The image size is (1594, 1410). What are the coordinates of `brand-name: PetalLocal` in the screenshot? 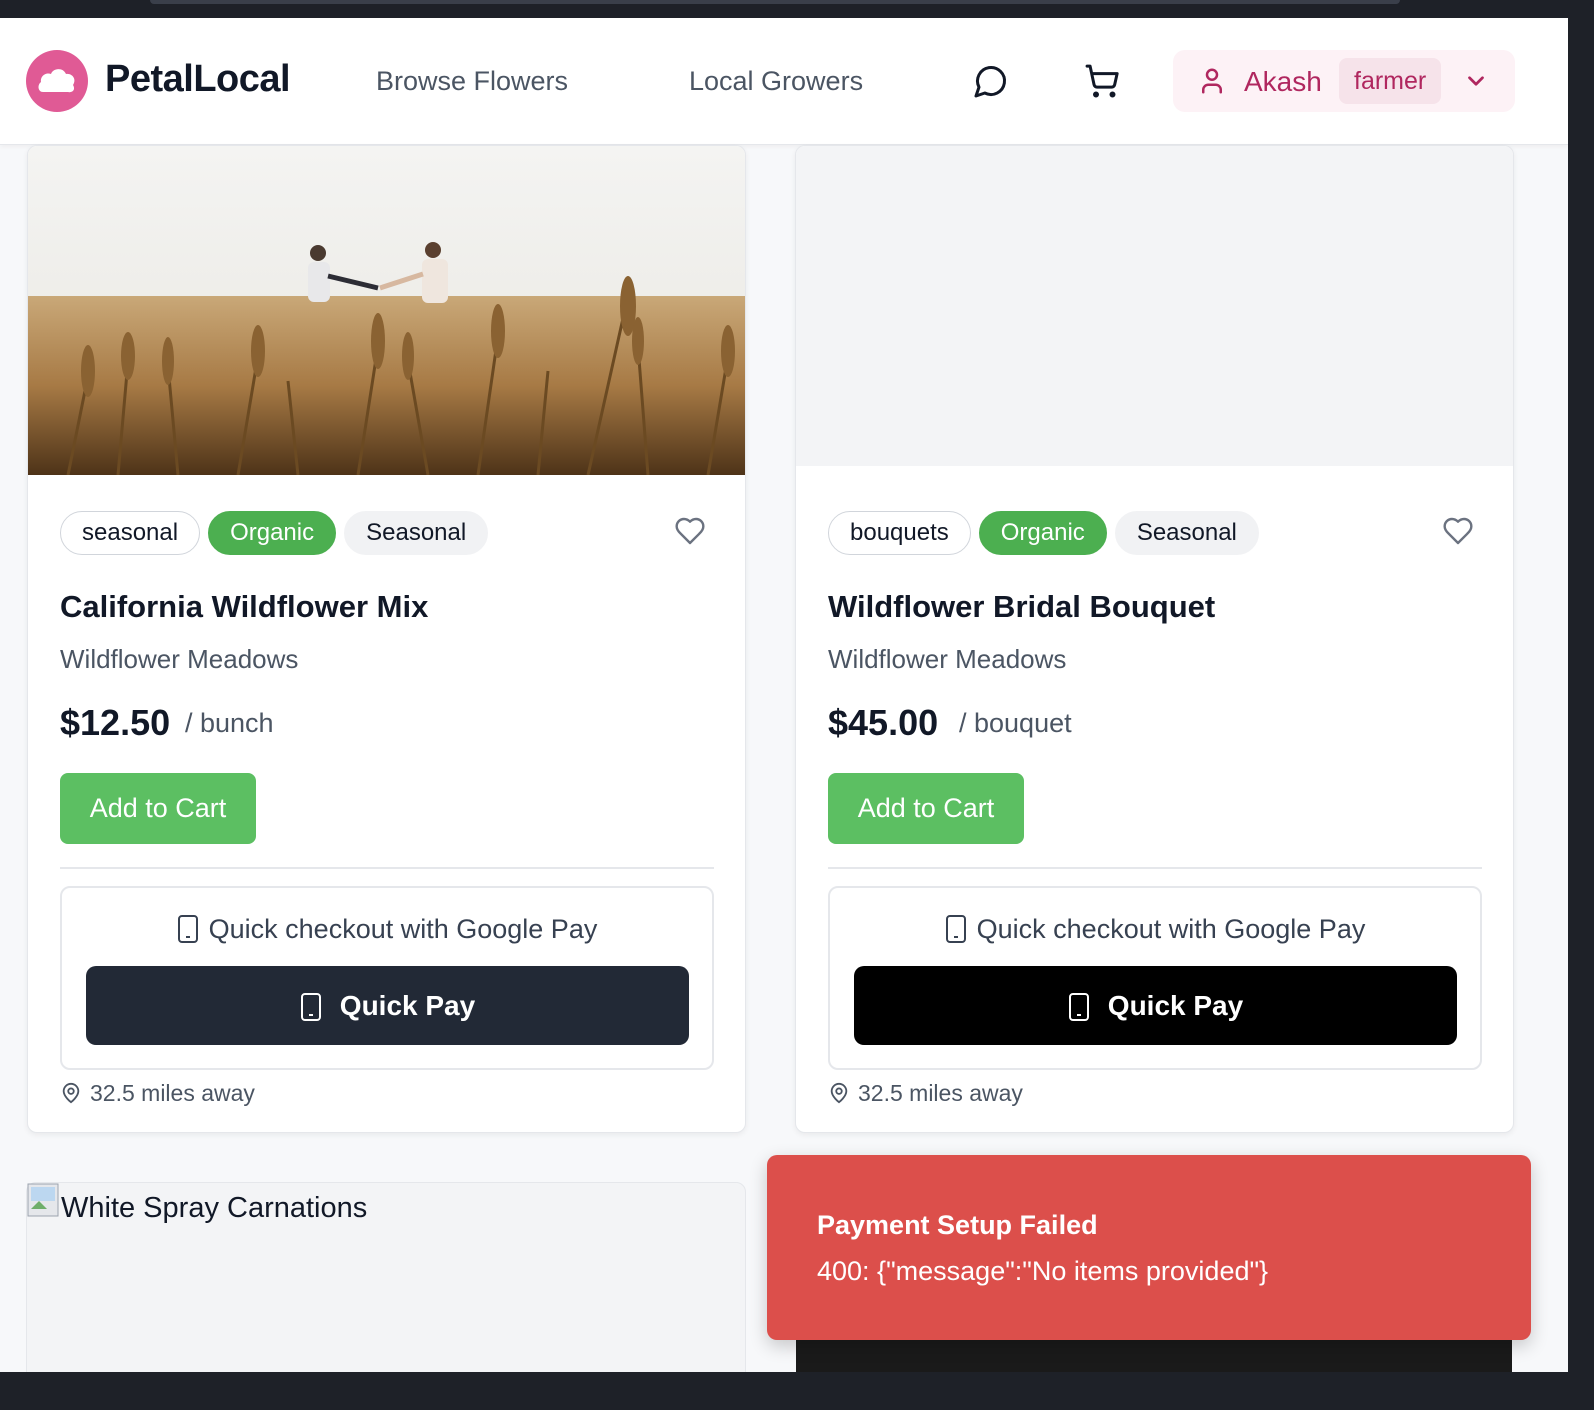 It's located at (198, 79).